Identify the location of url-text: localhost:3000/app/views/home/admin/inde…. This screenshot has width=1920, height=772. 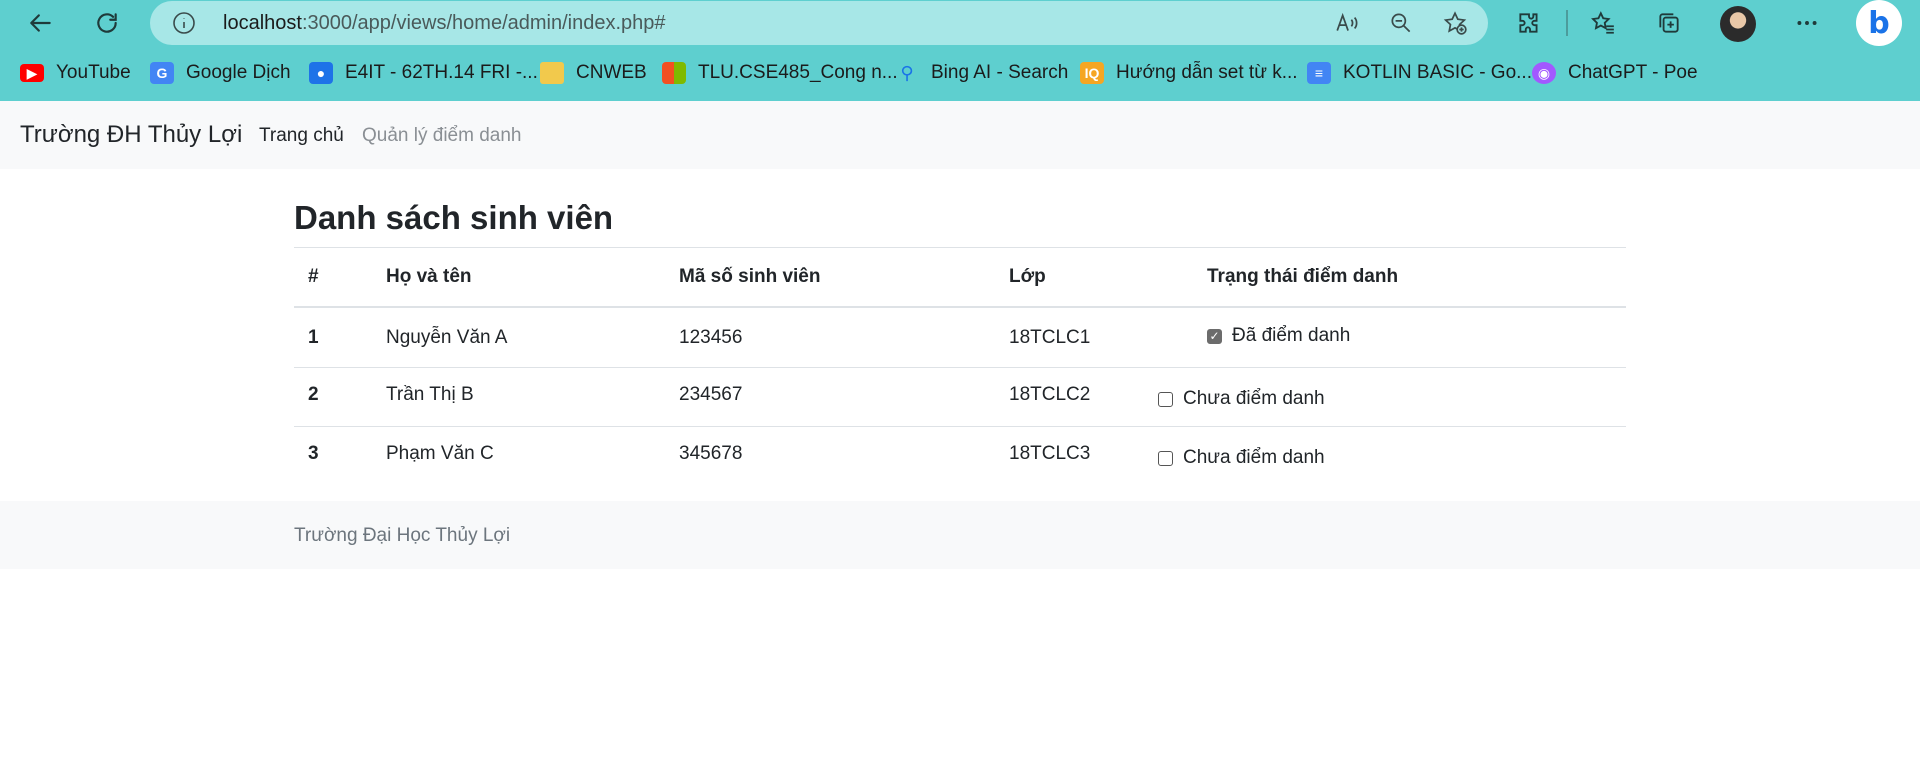
(444, 23).